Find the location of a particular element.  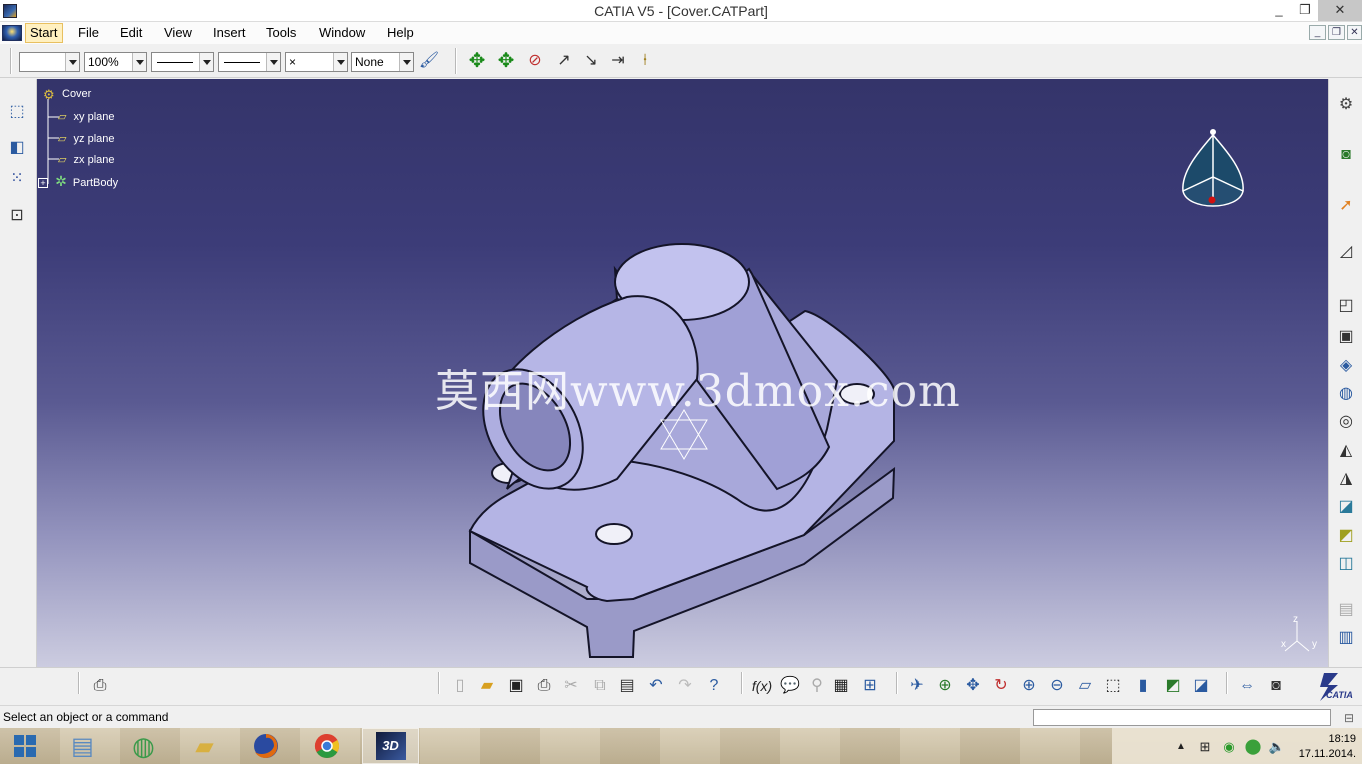

volume-icon: 🔈 is located at coordinates (1277, 746).